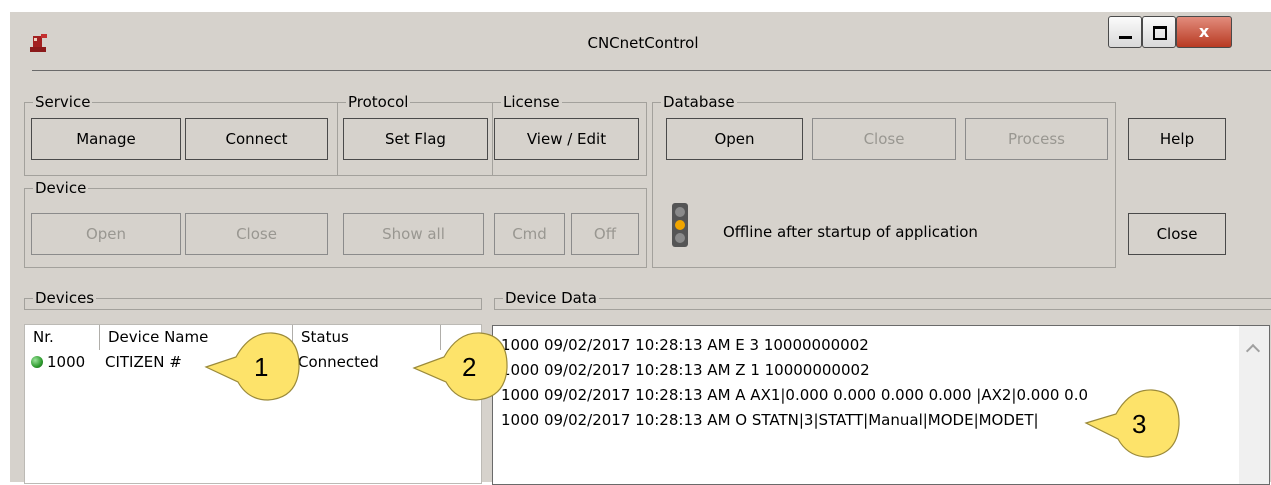 The height and width of the screenshot is (485, 1271). Describe the element at coordinates (256, 234) in the screenshot. I see `device-close-button: Close` at that location.